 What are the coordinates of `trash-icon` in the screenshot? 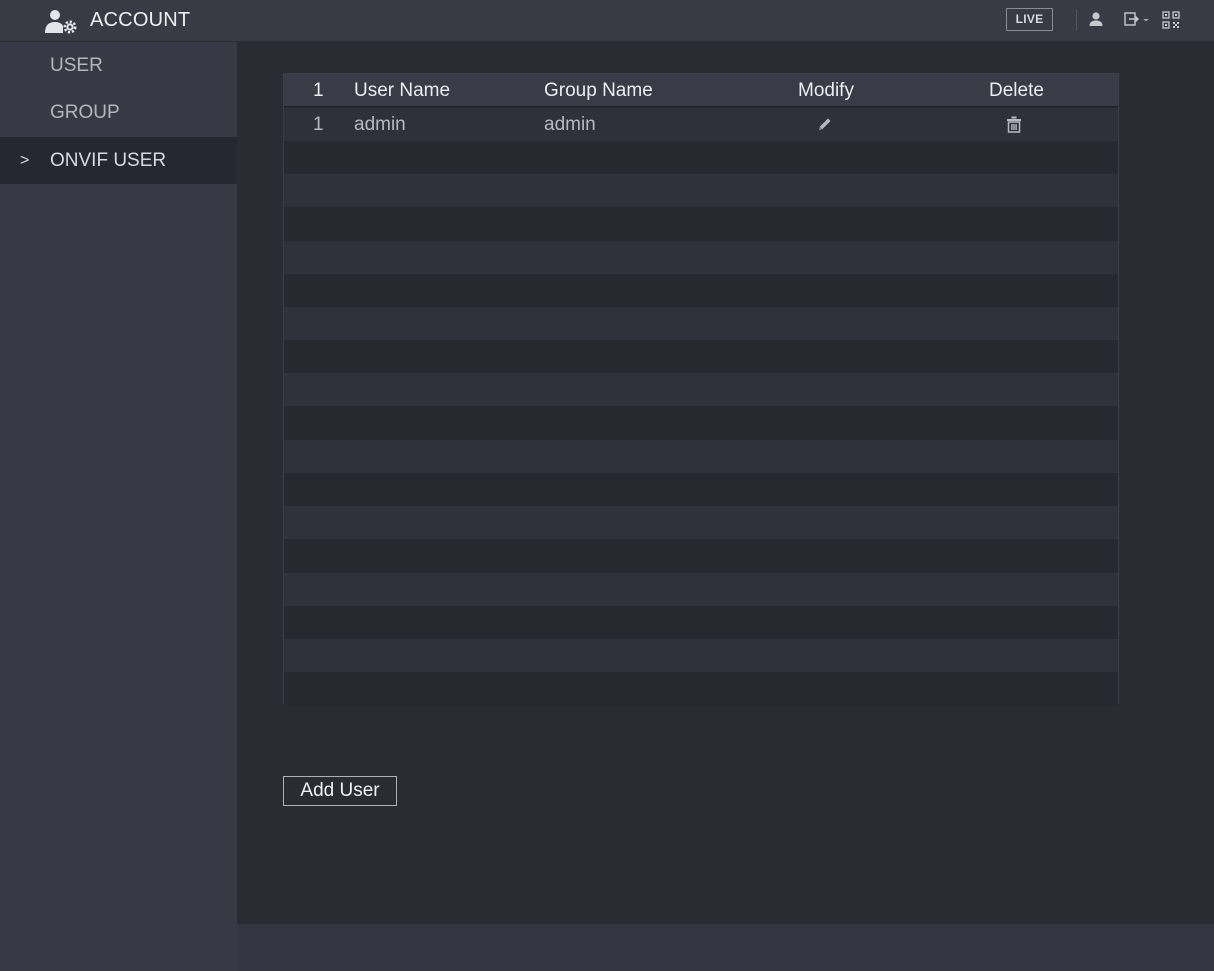 It's located at (1014, 124).